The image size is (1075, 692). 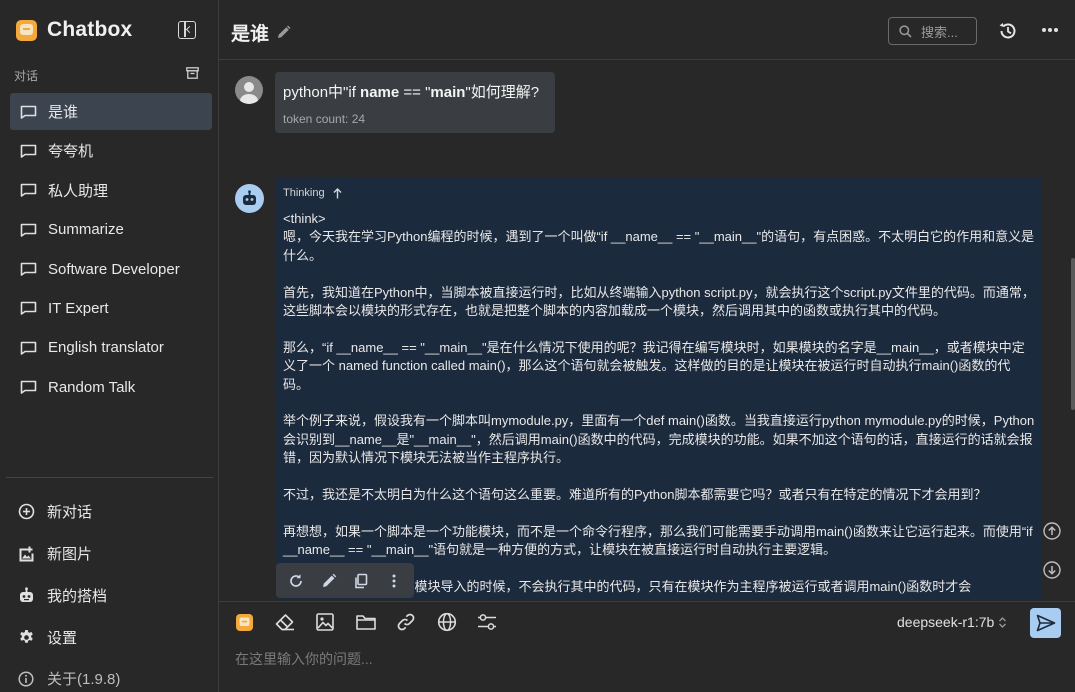 I want to click on regenerate-button, so click(x=296, y=581).